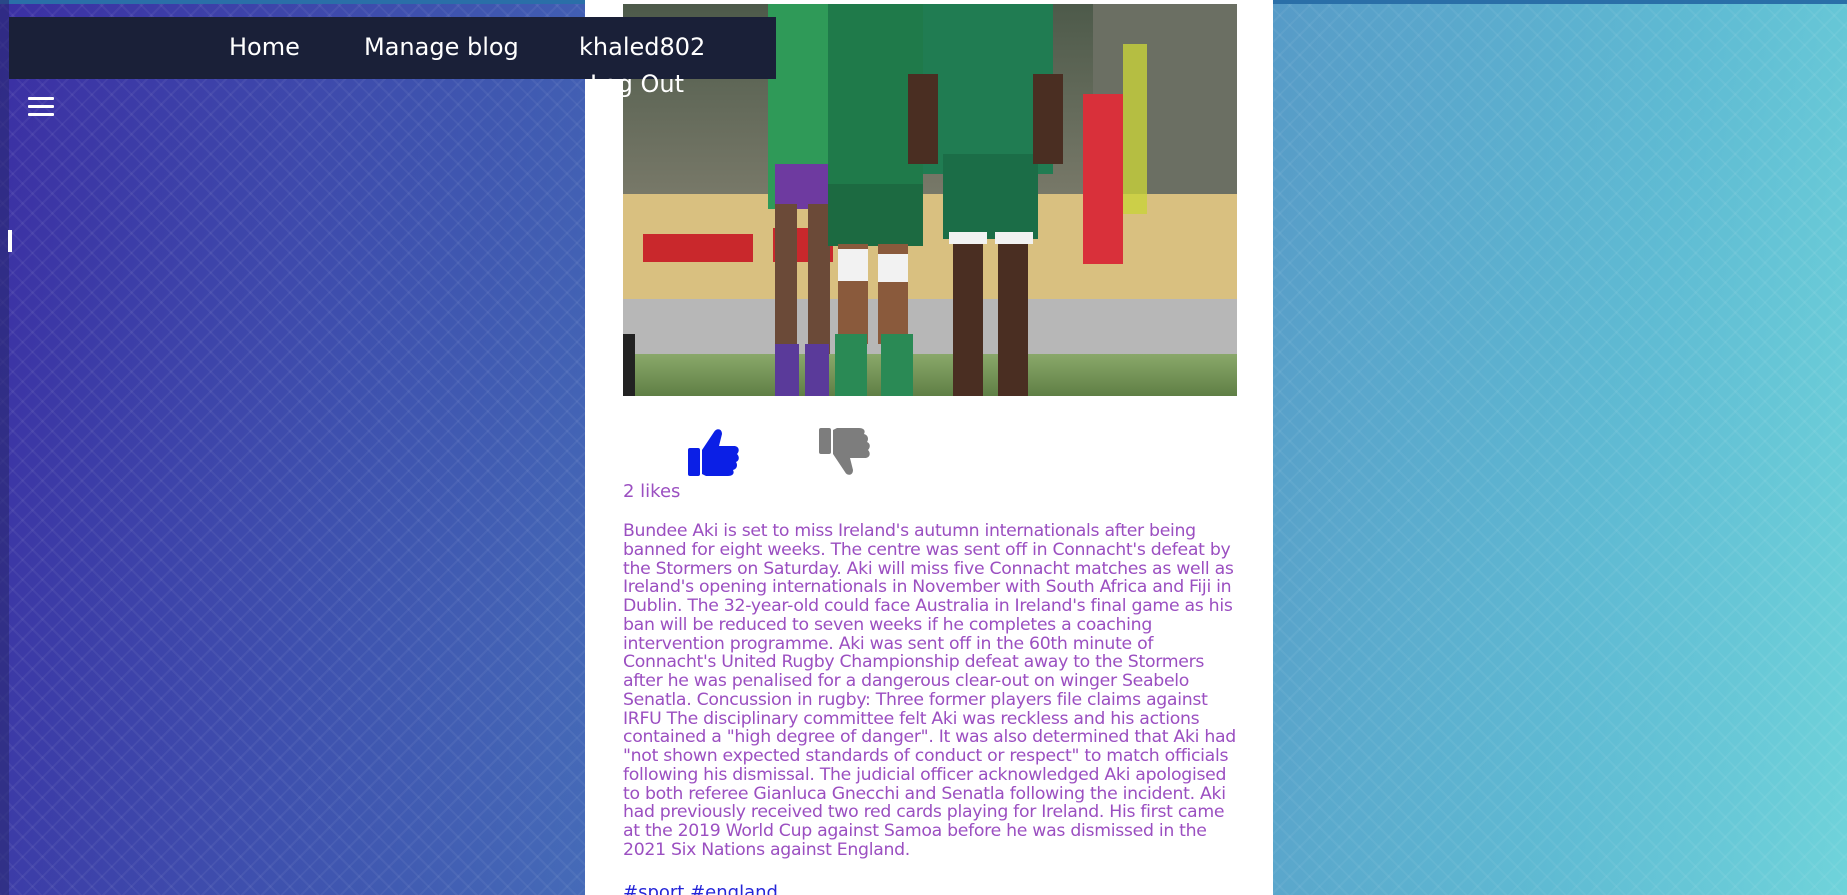  What do you see at coordinates (4, 447) in the screenshot?
I see `left-edge-bar` at bounding box center [4, 447].